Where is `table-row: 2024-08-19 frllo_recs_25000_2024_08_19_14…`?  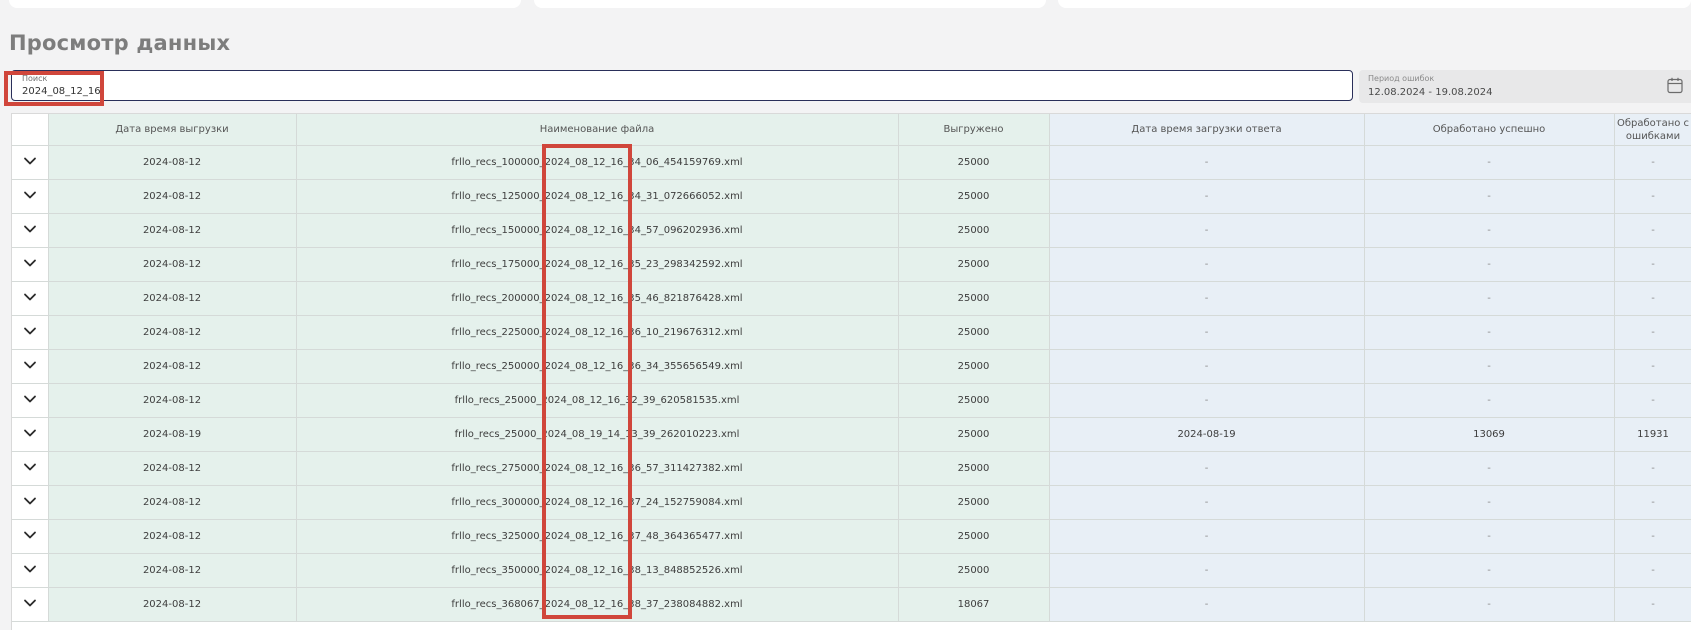 table-row: 2024-08-19 frllo_recs_25000_2024_08_19_14… is located at coordinates (851, 434).